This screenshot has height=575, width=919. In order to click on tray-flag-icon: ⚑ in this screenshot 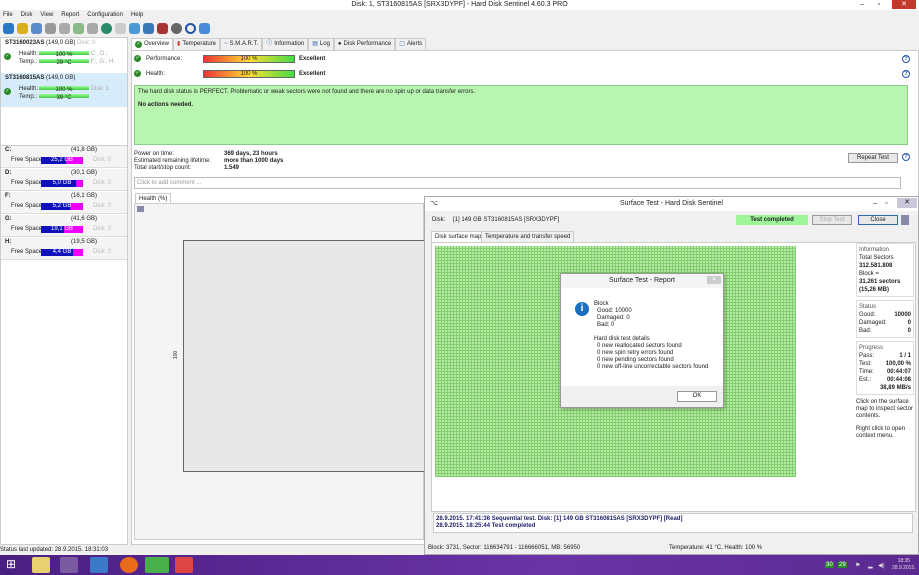, I will do `click(857, 565)`.